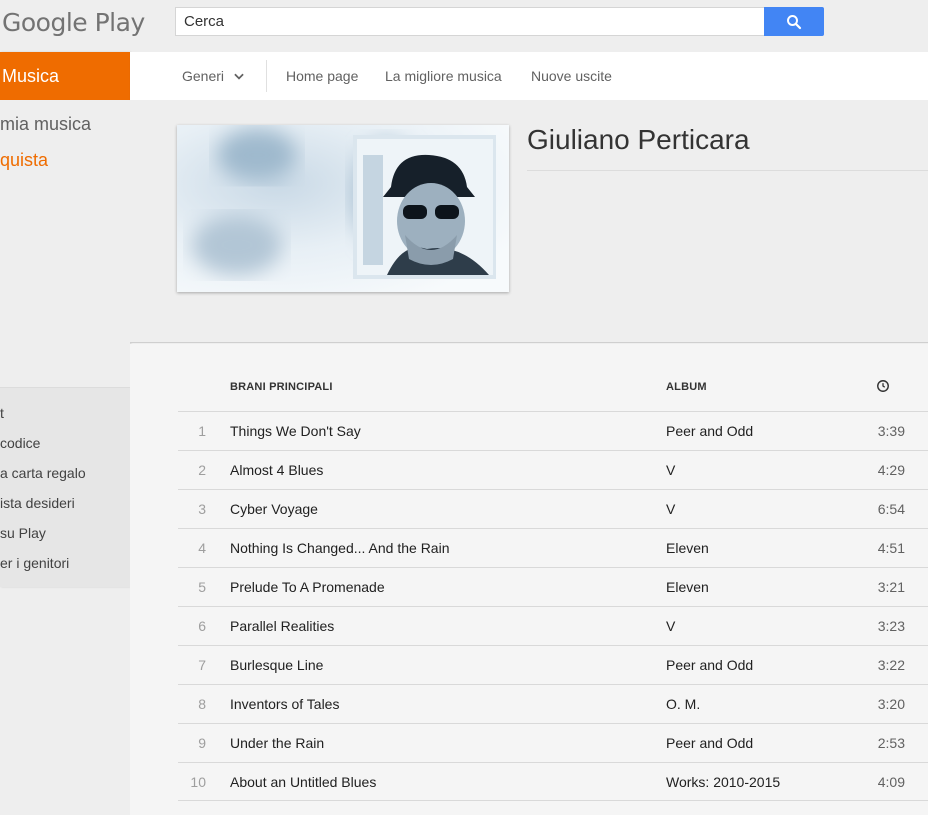 This screenshot has height=815, width=928. What do you see at coordinates (202, 587) in the screenshot?
I see `track-number: 5` at bounding box center [202, 587].